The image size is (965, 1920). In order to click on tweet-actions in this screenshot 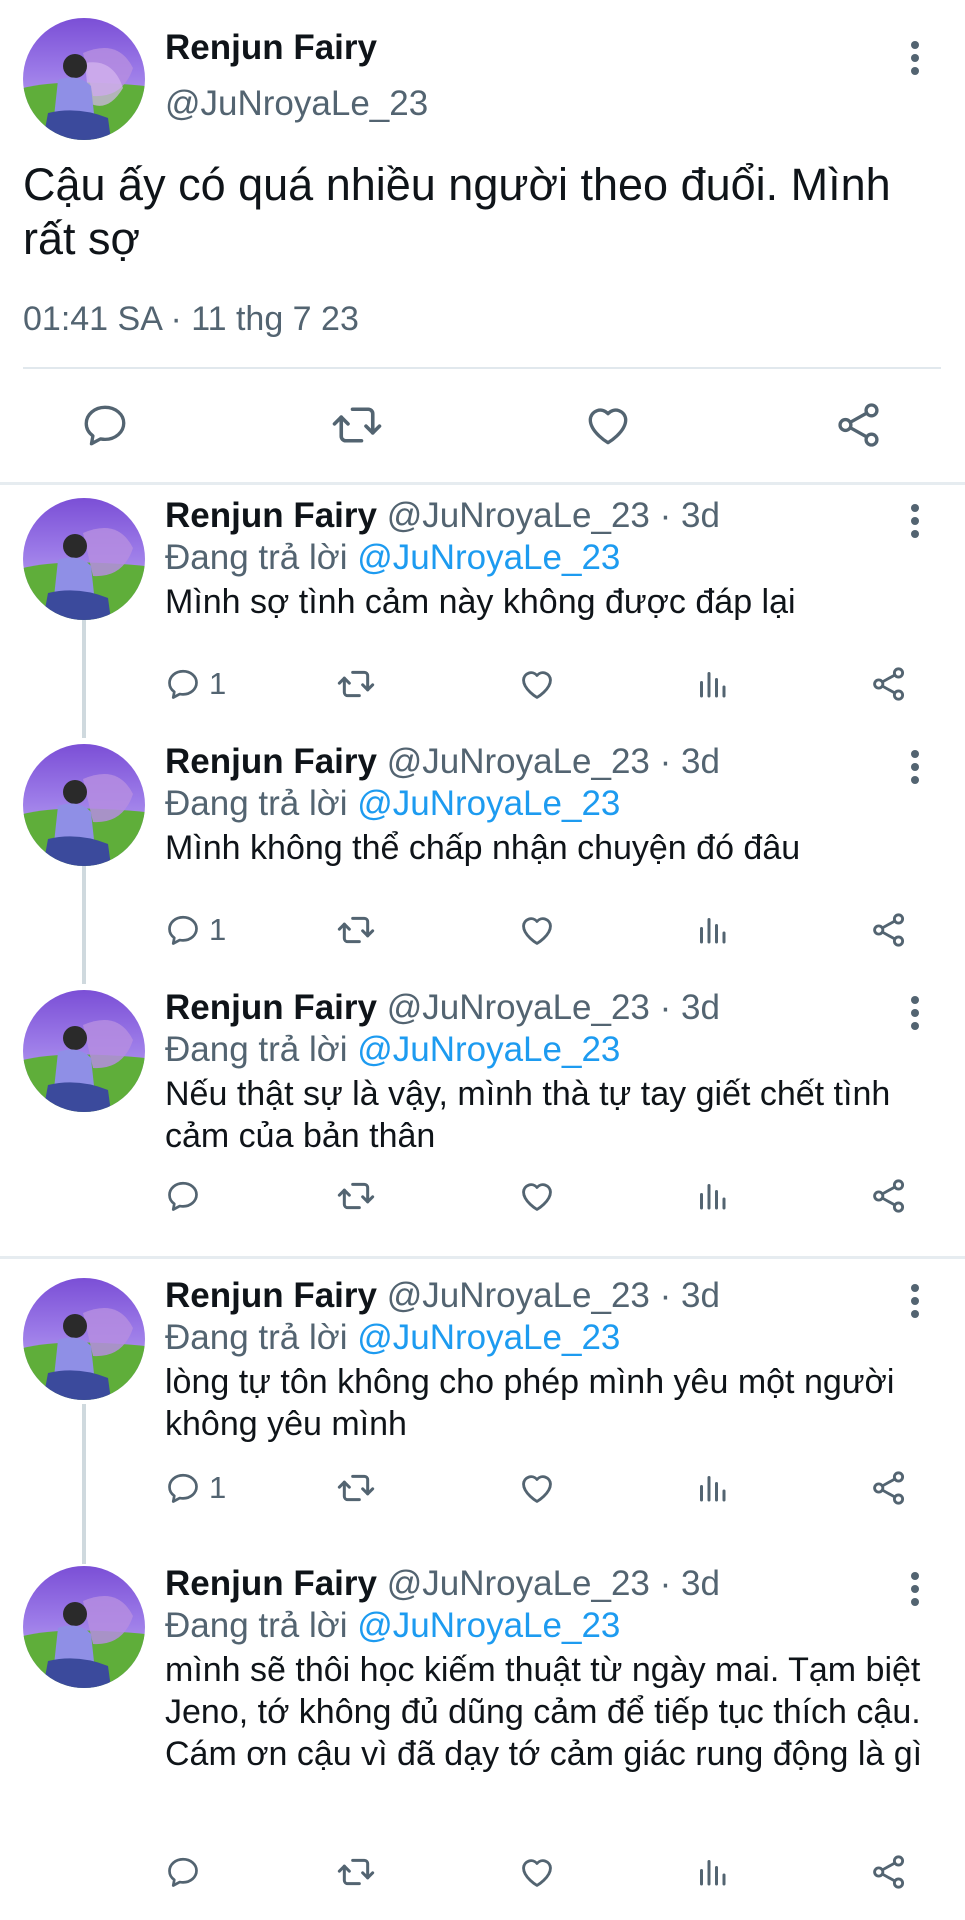, I will do `click(482, 425)`.